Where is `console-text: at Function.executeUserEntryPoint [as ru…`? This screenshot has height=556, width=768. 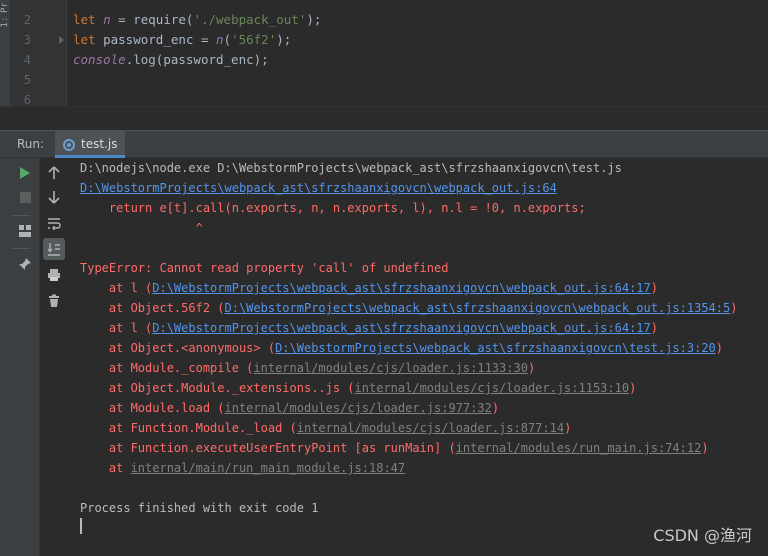 console-text: at Function.executeUserEntryPoint [as ru… is located at coordinates (268, 448).